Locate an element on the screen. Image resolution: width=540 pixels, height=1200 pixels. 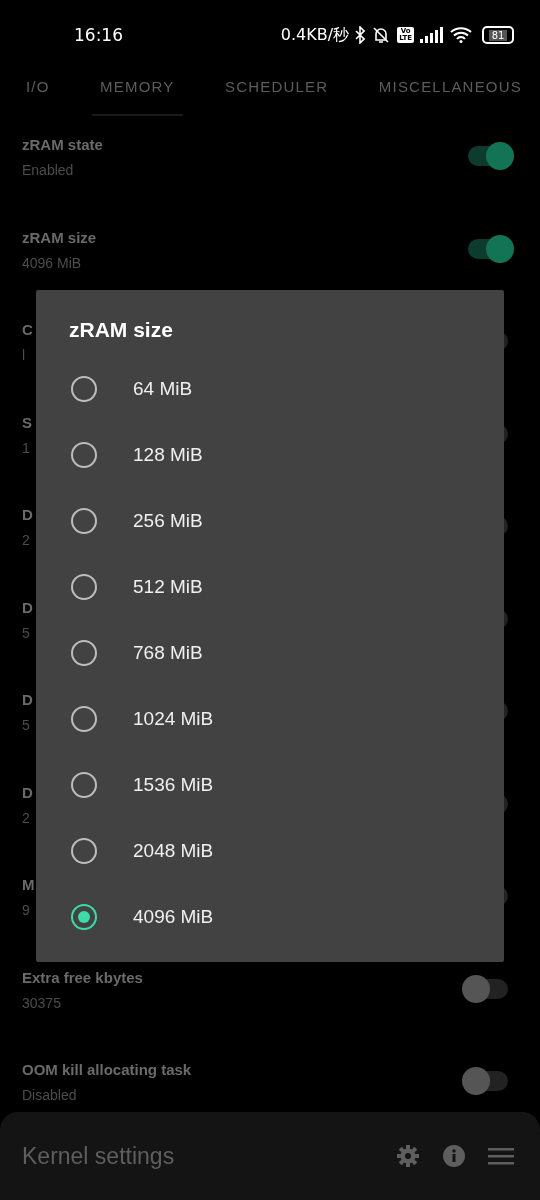
dialog-title: zRAM size is located at coordinates (121, 330).